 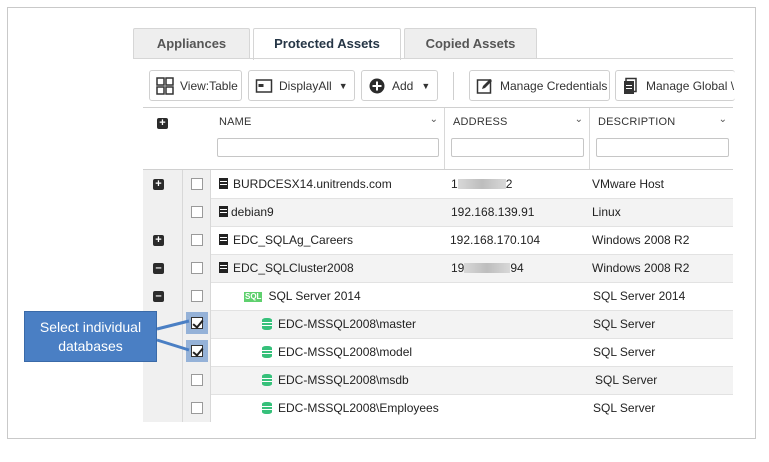 What do you see at coordinates (517, 147) in the screenshot?
I see `address-filter-input` at bounding box center [517, 147].